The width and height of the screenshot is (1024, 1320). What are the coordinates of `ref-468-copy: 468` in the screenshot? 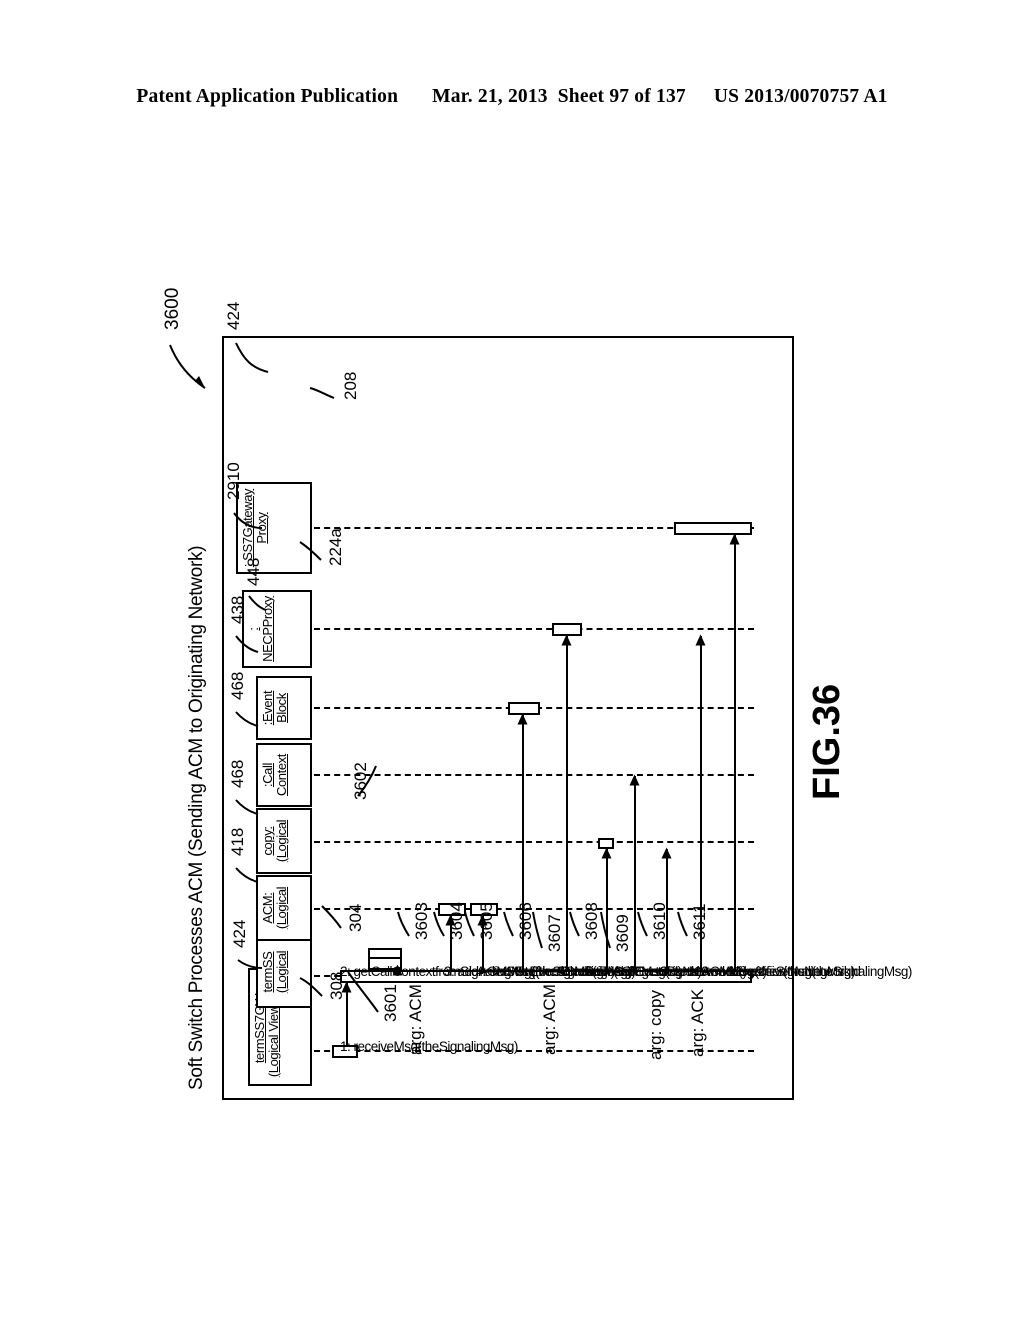 It's located at (237, 685).